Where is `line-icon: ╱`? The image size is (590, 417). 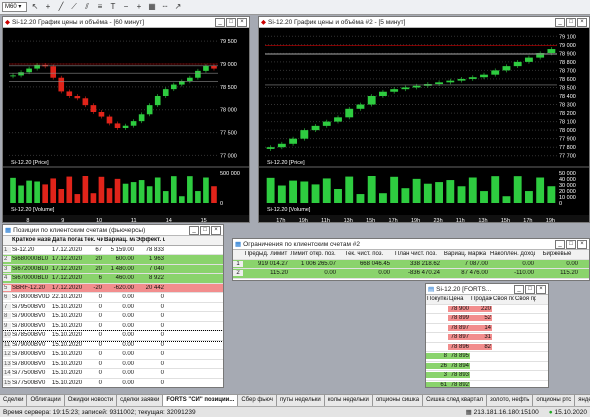 line-icon: ╱ is located at coordinates (61, 7).